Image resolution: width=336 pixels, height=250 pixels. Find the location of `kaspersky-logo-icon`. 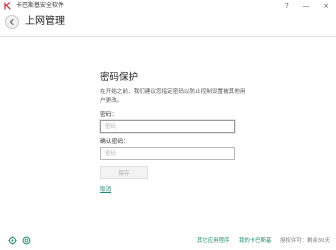

kaspersky-logo-icon is located at coordinates (8, 6).